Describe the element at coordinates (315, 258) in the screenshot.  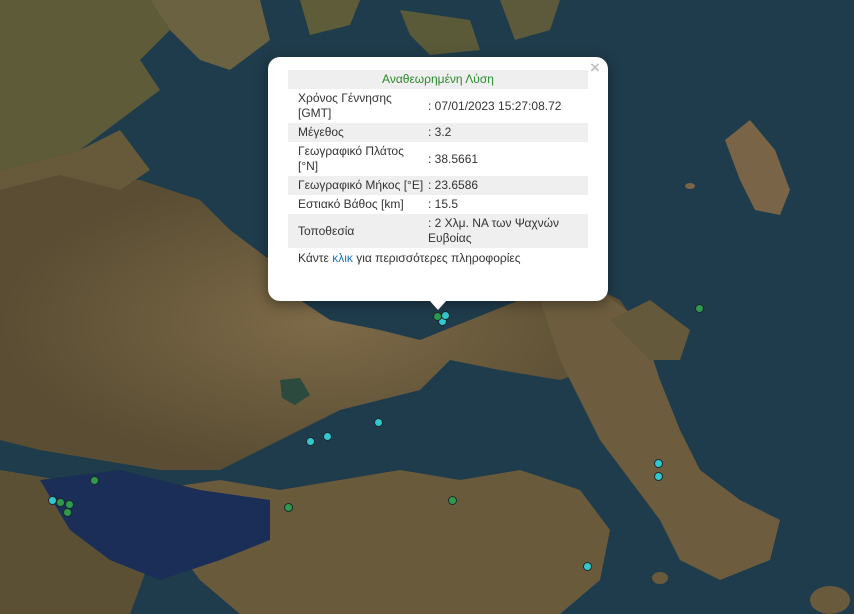
I see `more-before: Κάντε` at that location.